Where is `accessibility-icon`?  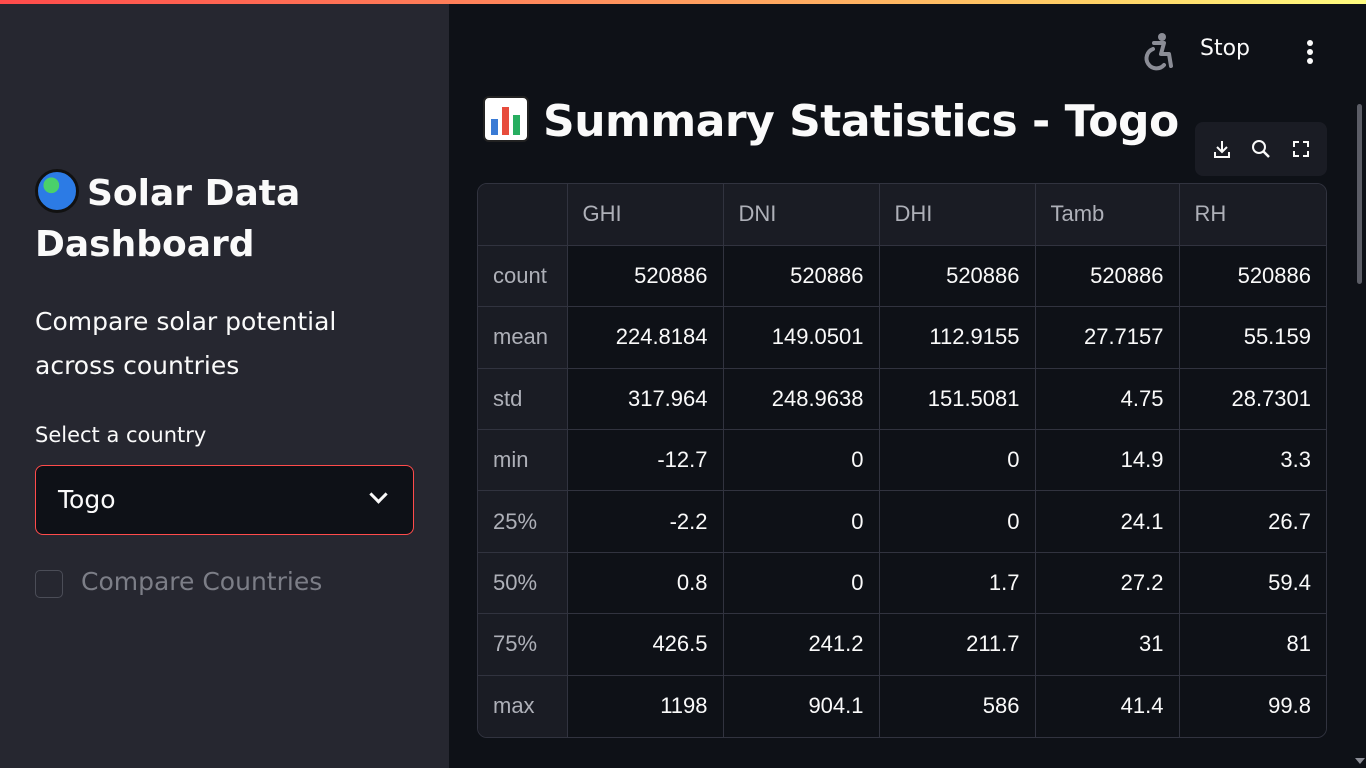
accessibility-icon is located at coordinates (1158, 54).